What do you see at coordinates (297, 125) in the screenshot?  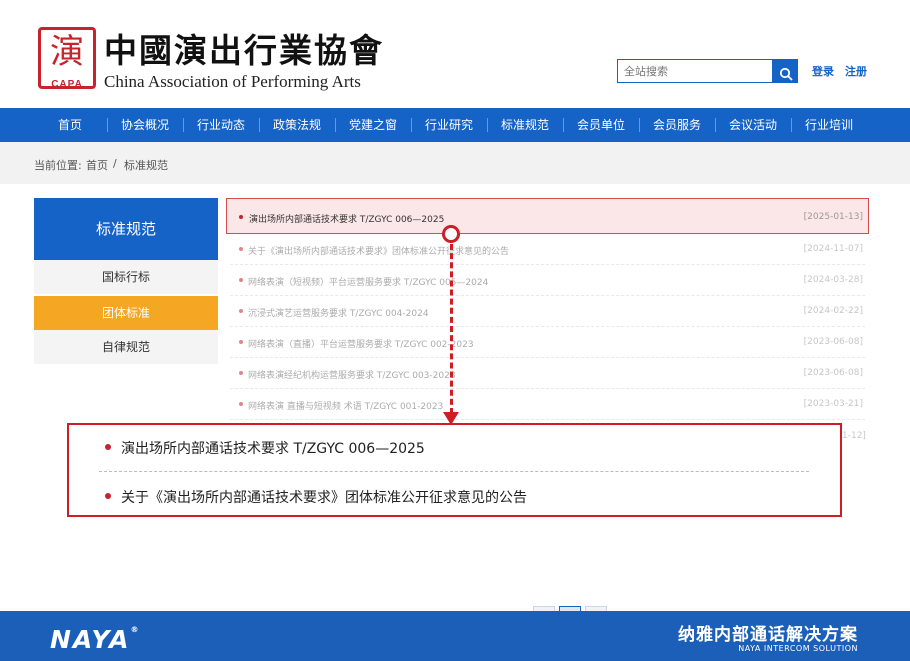 I see `nav-policy: 政策法规` at bounding box center [297, 125].